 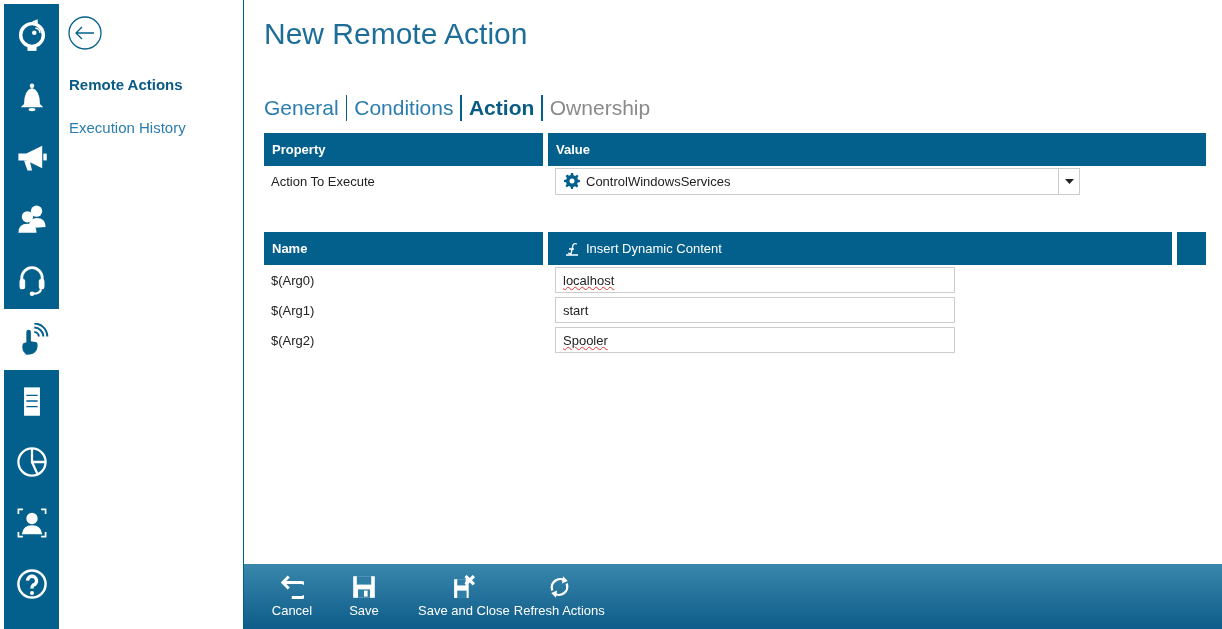 What do you see at coordinates (293, 280) in the screenshot?
I see `argument-name: $(Arg0)` at bounding box center [293, 280].